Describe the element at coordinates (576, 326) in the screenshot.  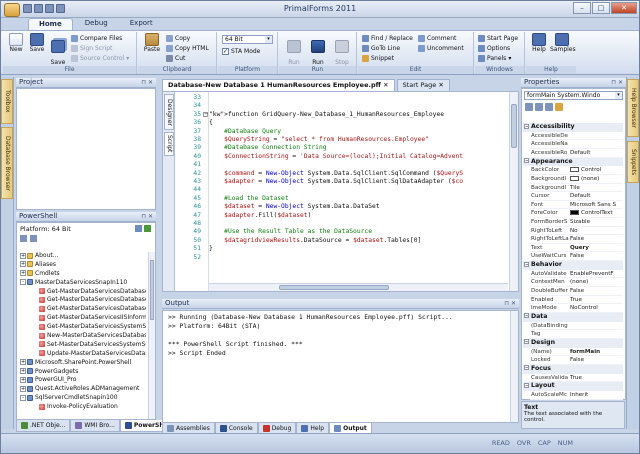
I see `property-row: (DataBinding` at that location.